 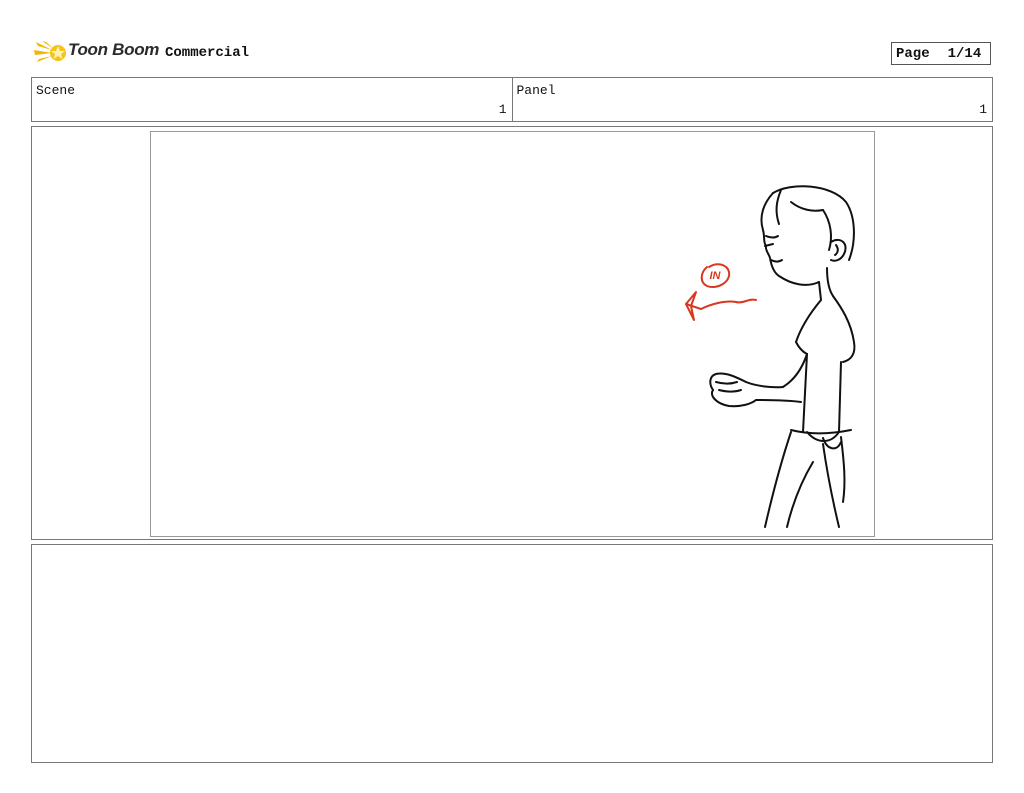 I want to click on page-number: 1/14, so click(x=964, y=53).